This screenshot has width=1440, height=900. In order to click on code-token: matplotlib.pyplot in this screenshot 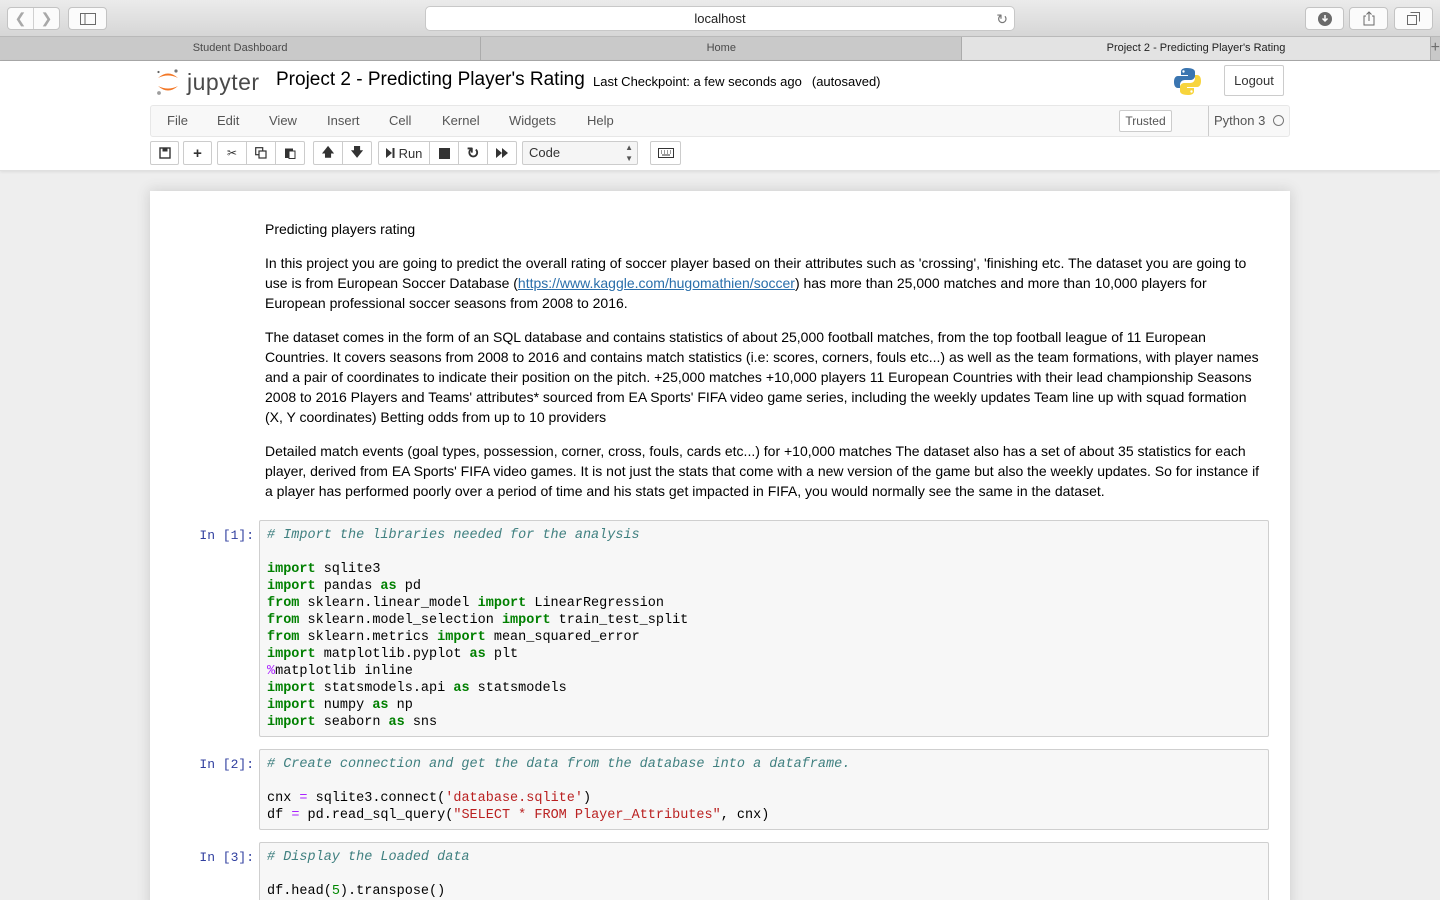, I will do `click(392, 654)`.